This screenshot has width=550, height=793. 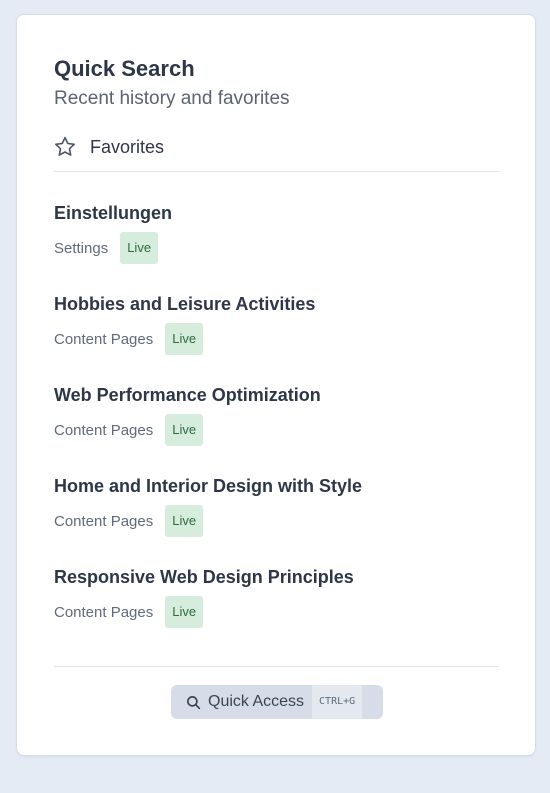 I want to click on list-item: Einstellungen Settings Live, so click(x=276, y=247).